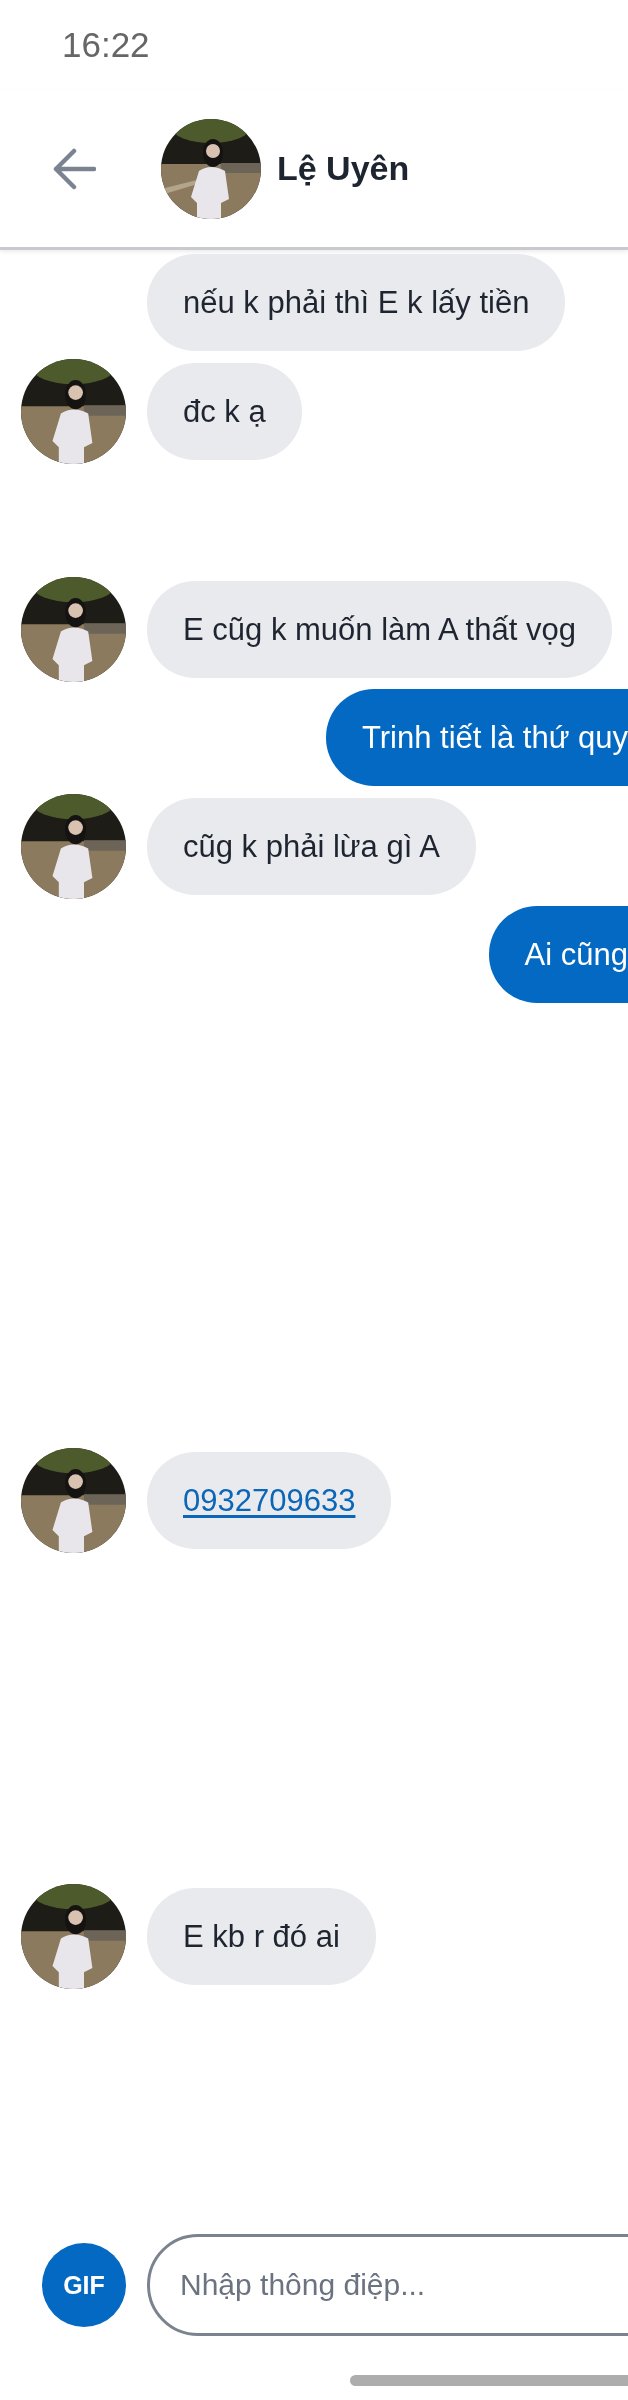 The width and height of the screenshot is (628, 2400). I want to click on message-bubble: E kb r đó ai, so click(261, 1936).